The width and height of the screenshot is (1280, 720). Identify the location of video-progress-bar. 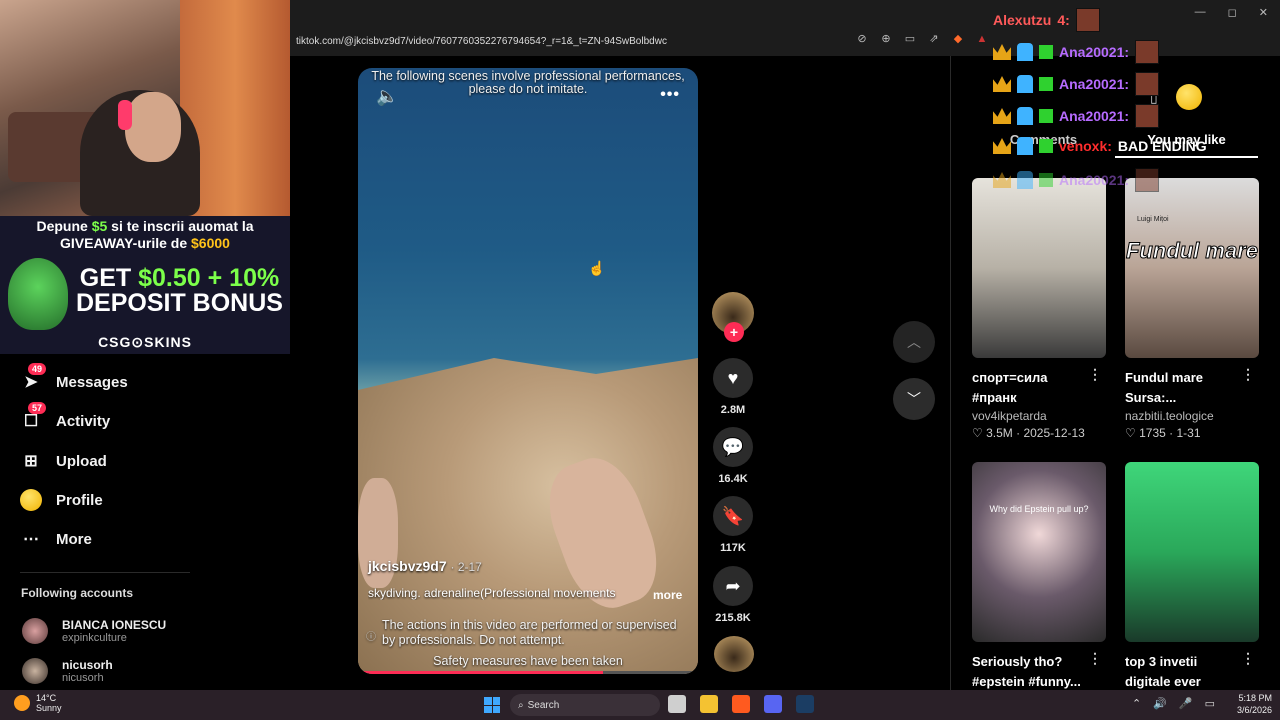
(528, 672).